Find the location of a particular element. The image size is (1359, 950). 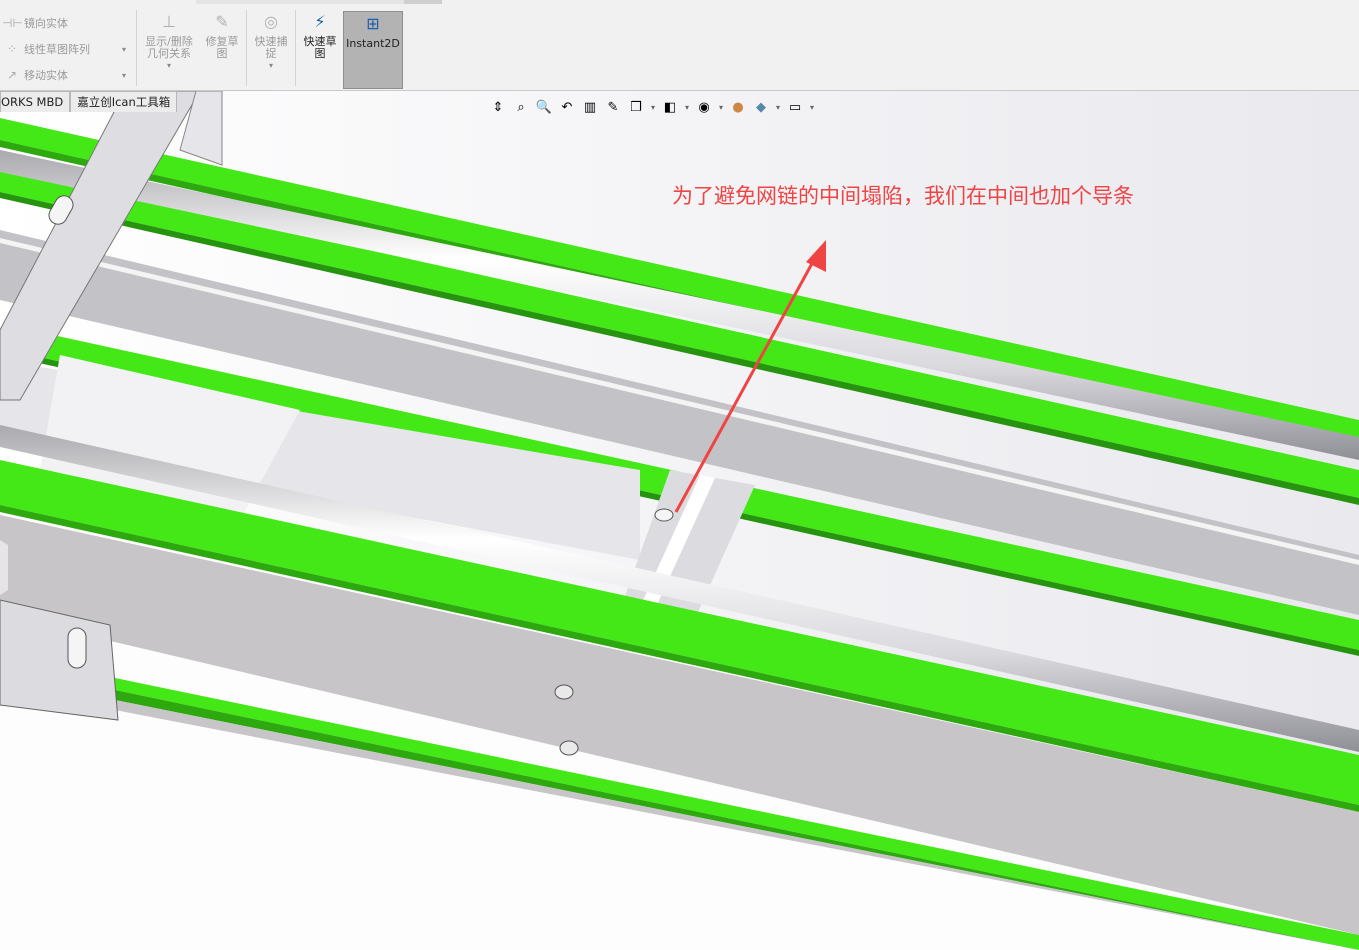

ribbon-tab-strip-highlight is located at coordinates (423, 2).